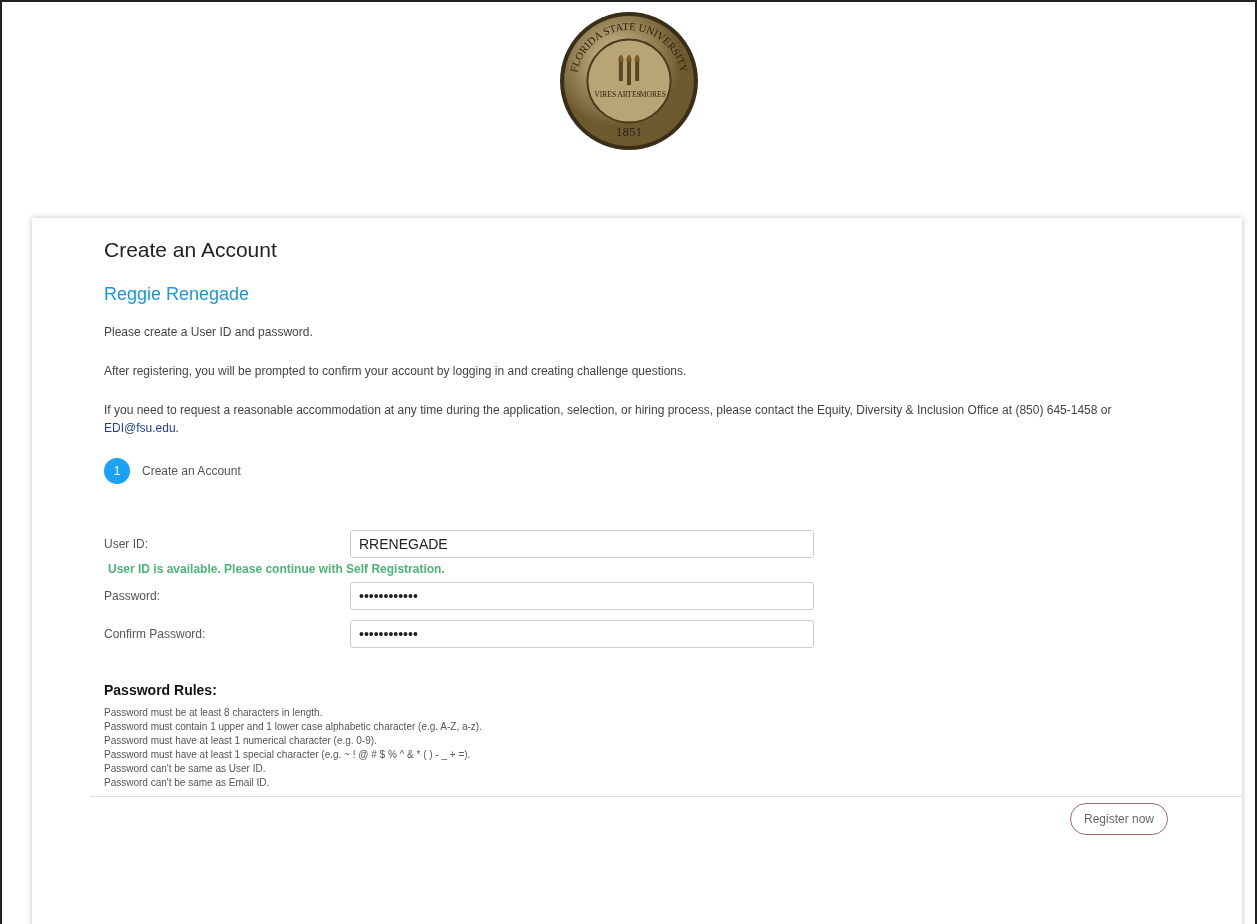 Image resolution: width=1257 pixels, height=924 pixels. Describe the element at coordinates (1118, 819) in the screenshot. I see `register-button: Register now` at that location.